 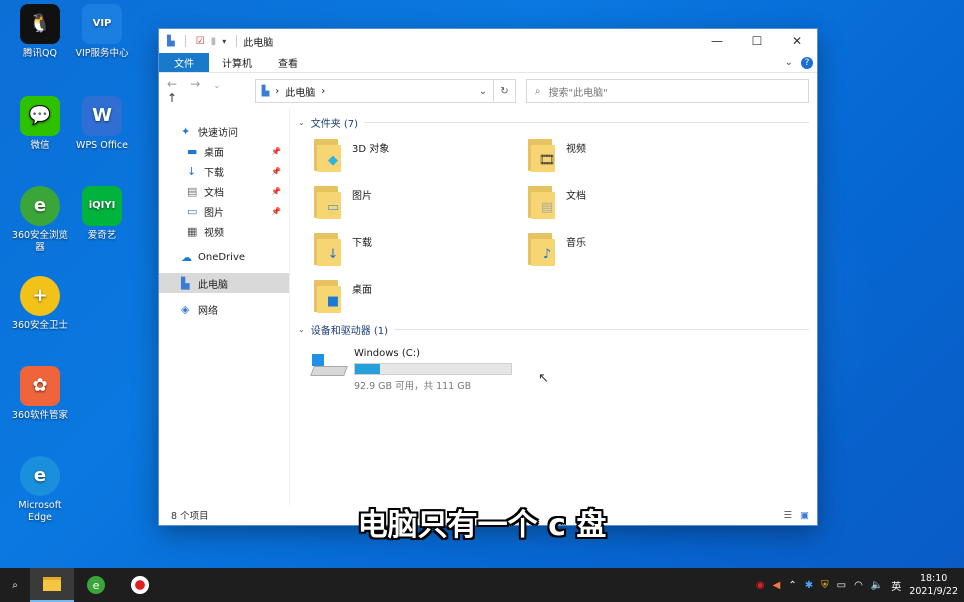 I want to click on nav-onedrive: ☁ OneDrive, so click(x=224, y=257).